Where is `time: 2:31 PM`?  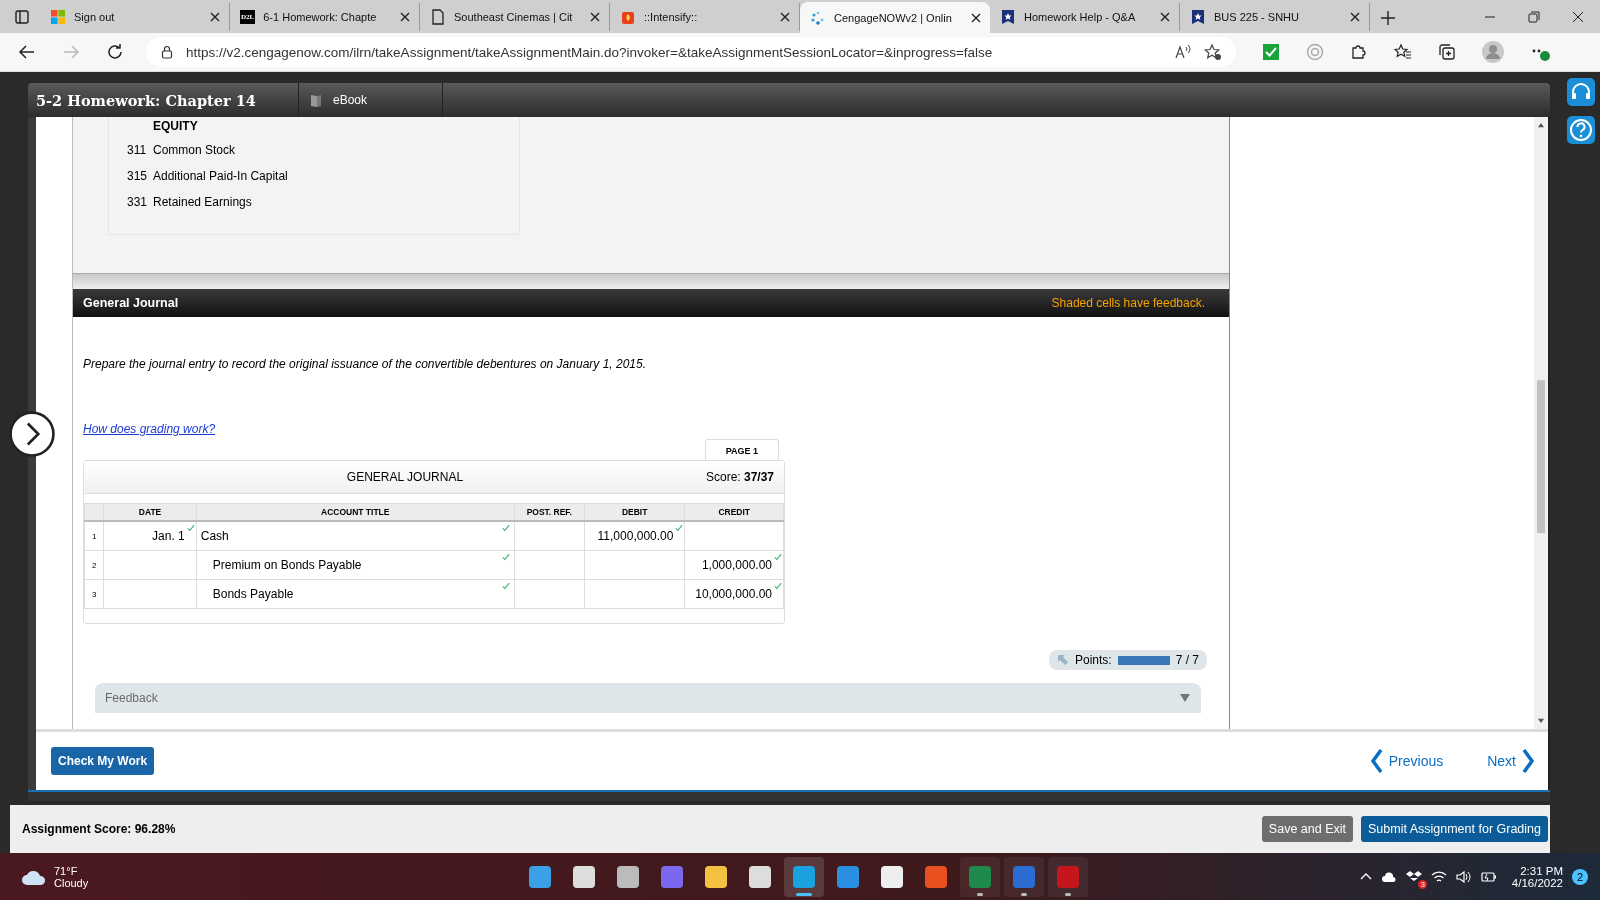 time: 2:31 PM is located at coordinates (1541, 870).